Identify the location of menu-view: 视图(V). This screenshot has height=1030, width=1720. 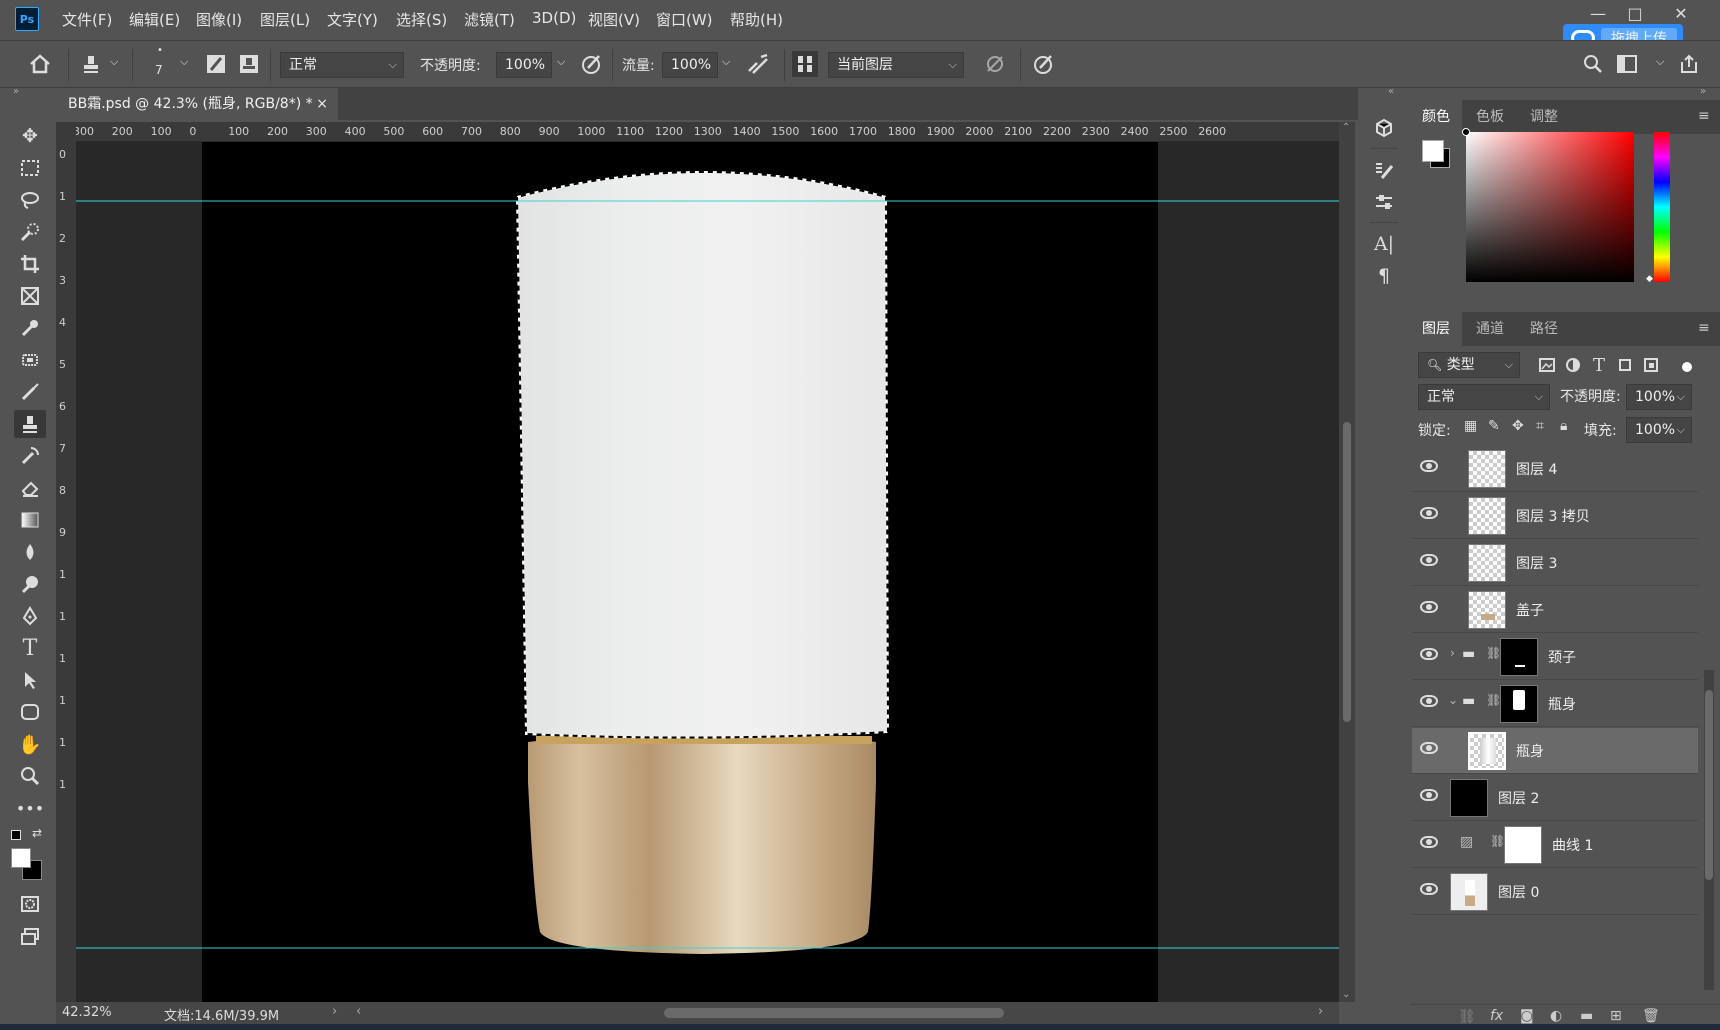
(614, 19).